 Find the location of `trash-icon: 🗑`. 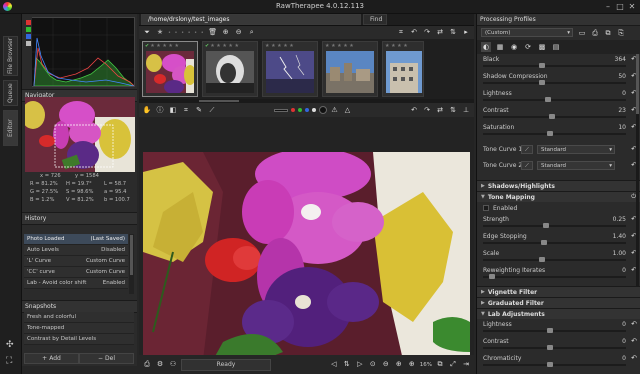

trash-icon: 🗑 is located at coordinates (213, 33).